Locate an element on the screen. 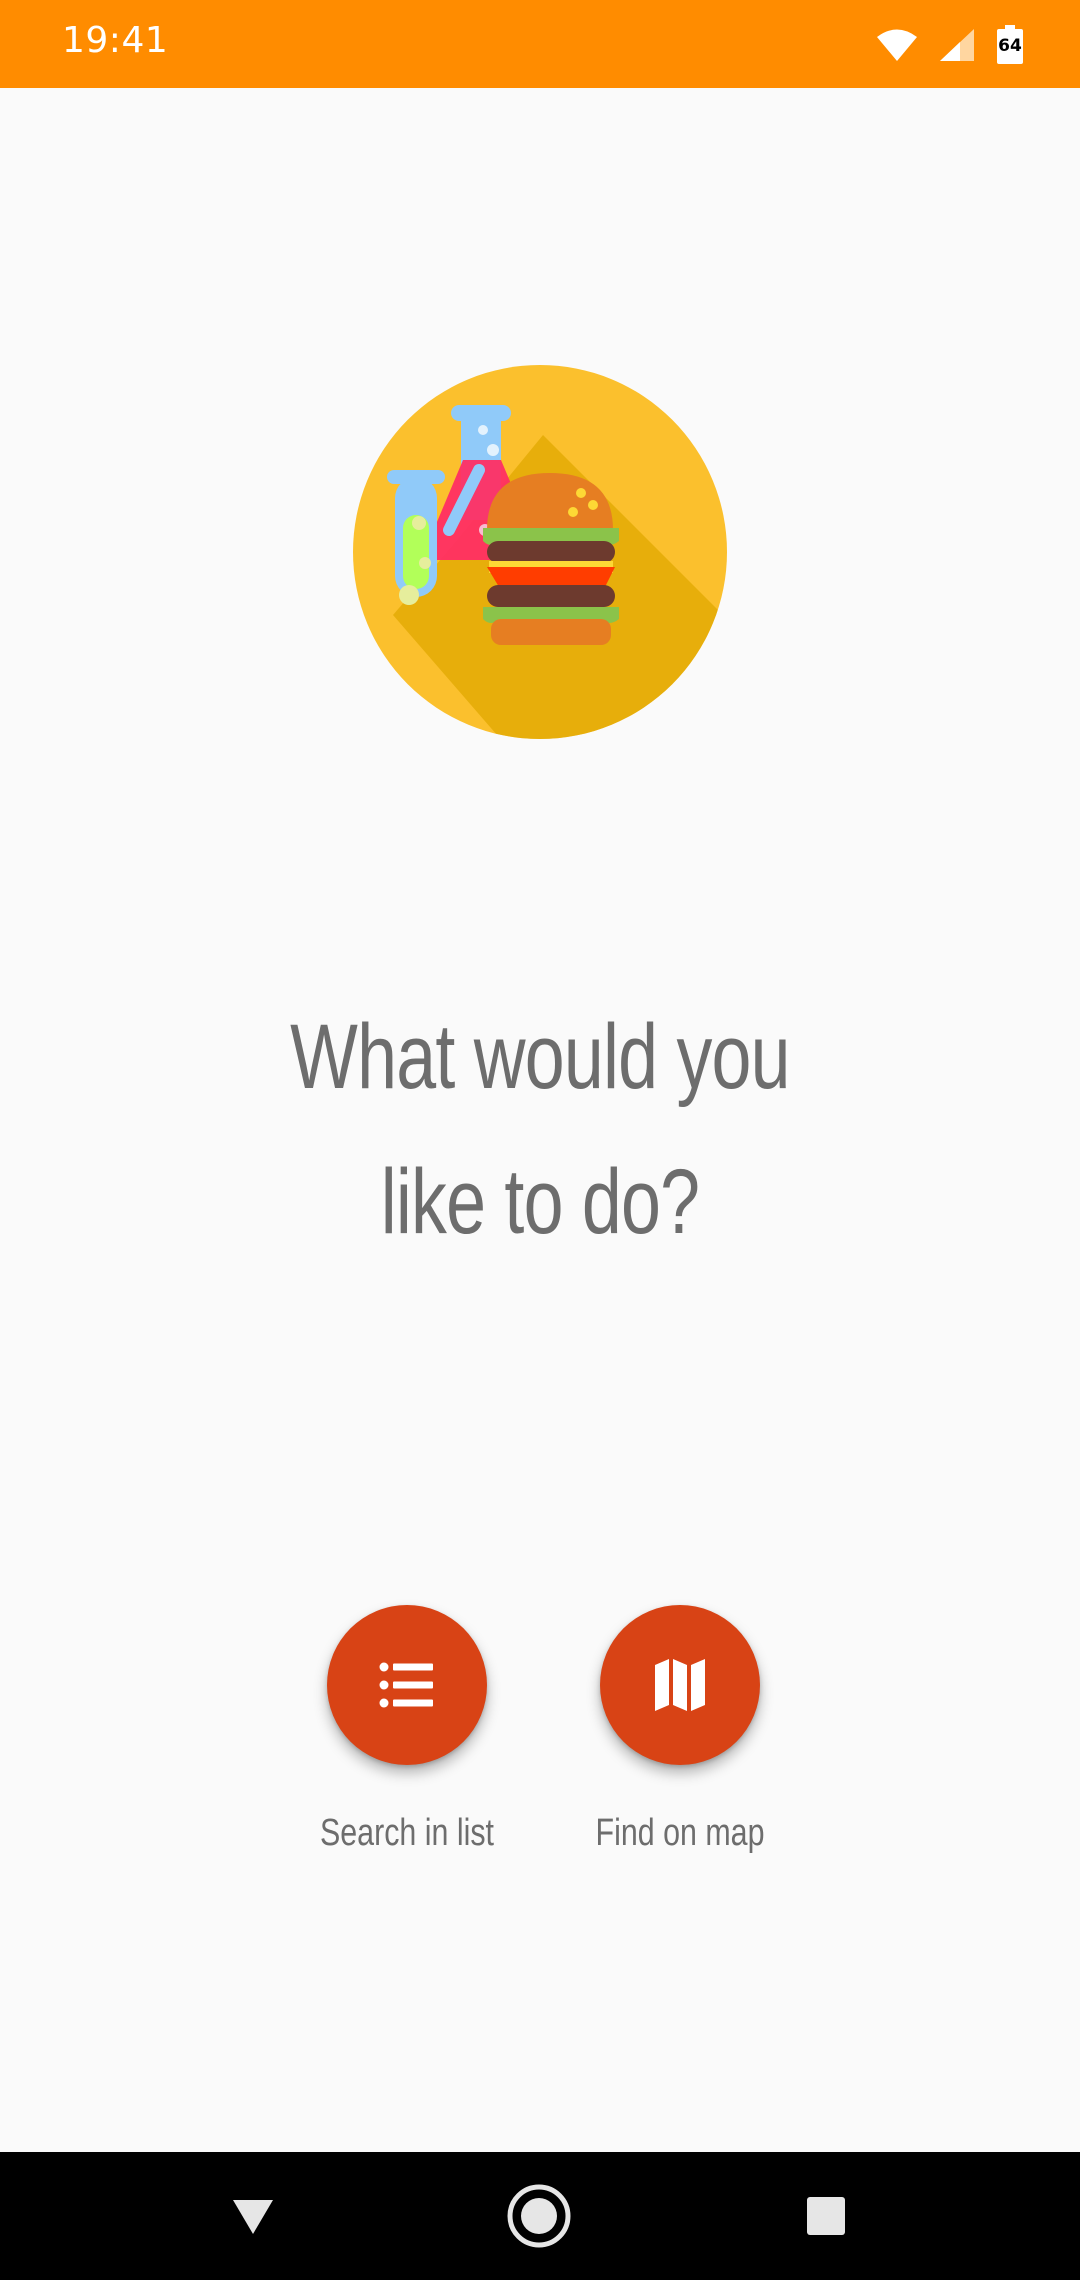 Image resolution: width=1080 pixels, height=2280 pixels. battery-icon: 64 is located at coordinates (1010, 45).